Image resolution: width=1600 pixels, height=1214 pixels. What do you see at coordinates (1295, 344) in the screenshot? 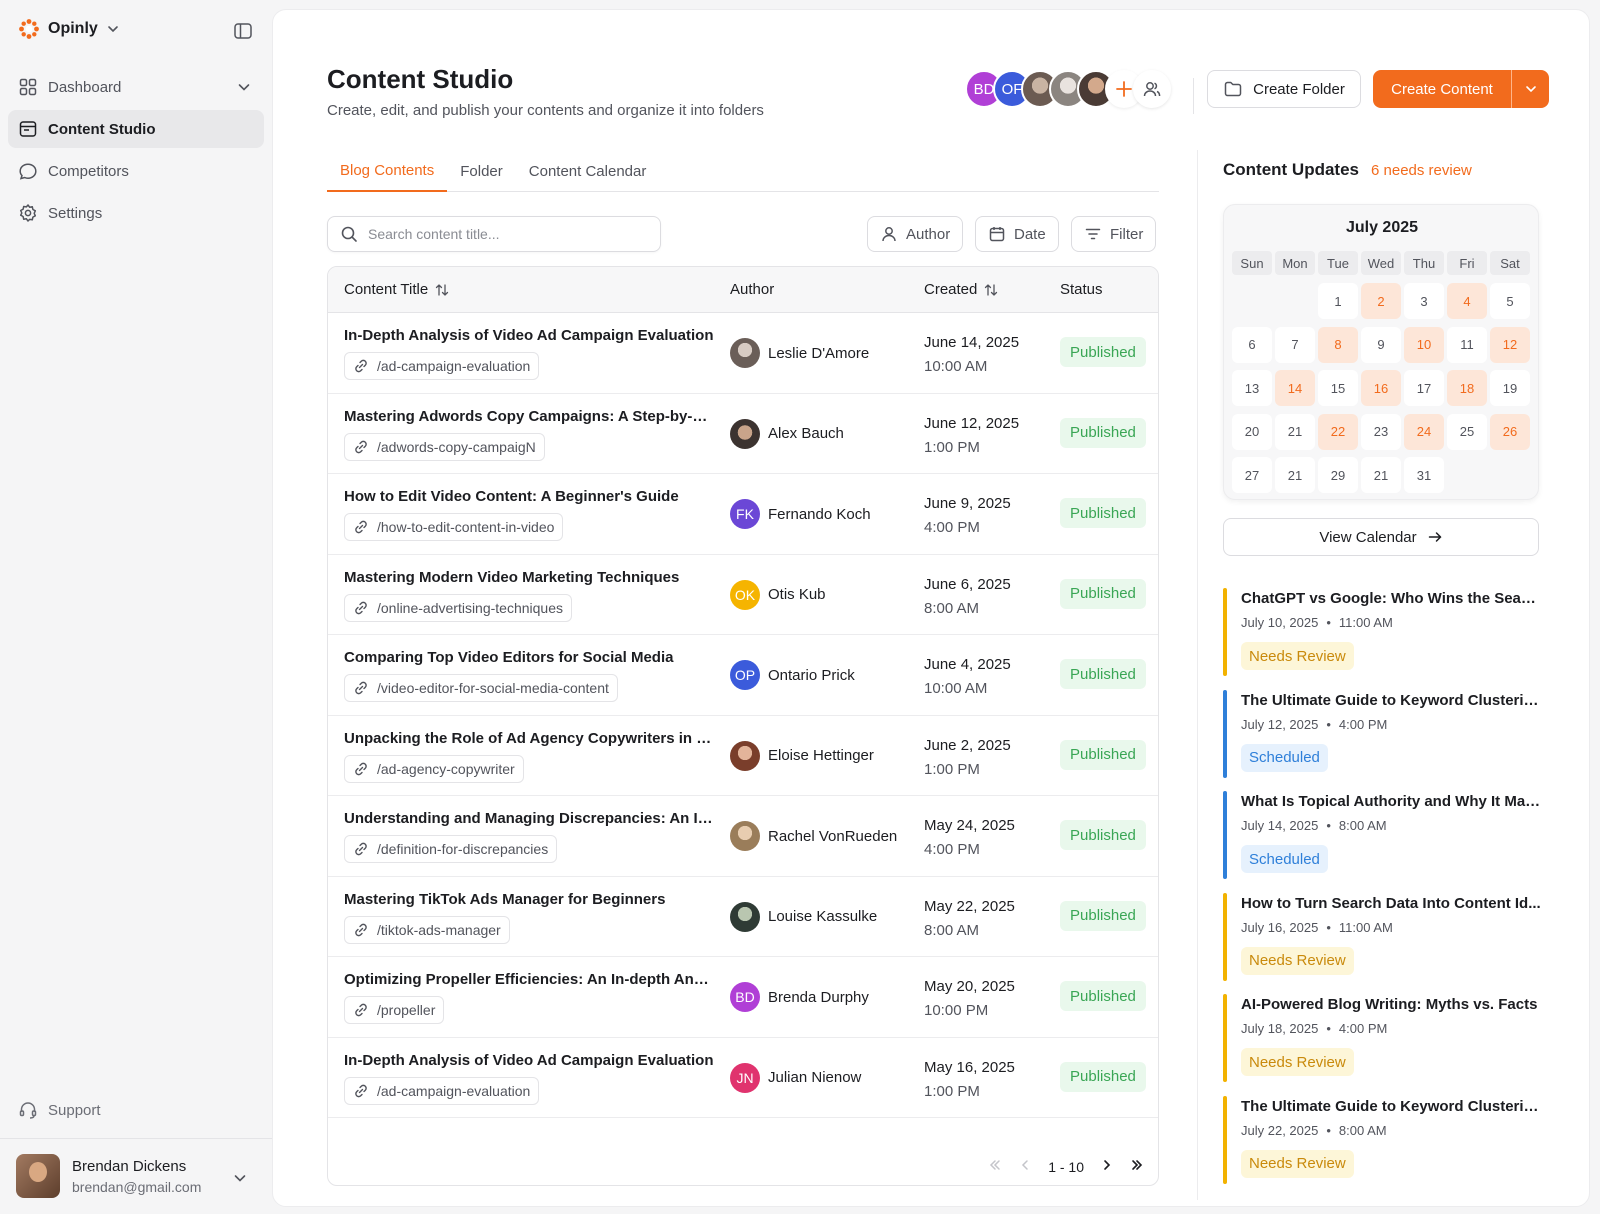
I see `calendar-day: 7` at bounding box center [1295, 344].